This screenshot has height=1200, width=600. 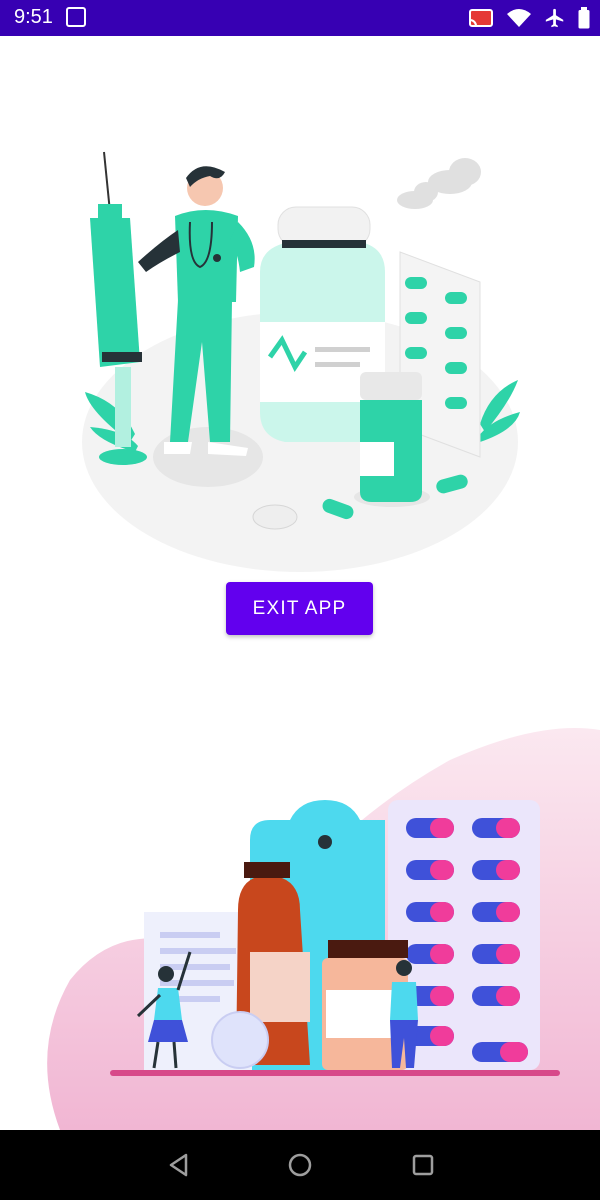 I want to click on back-icon, so click(x=179, y=1165).